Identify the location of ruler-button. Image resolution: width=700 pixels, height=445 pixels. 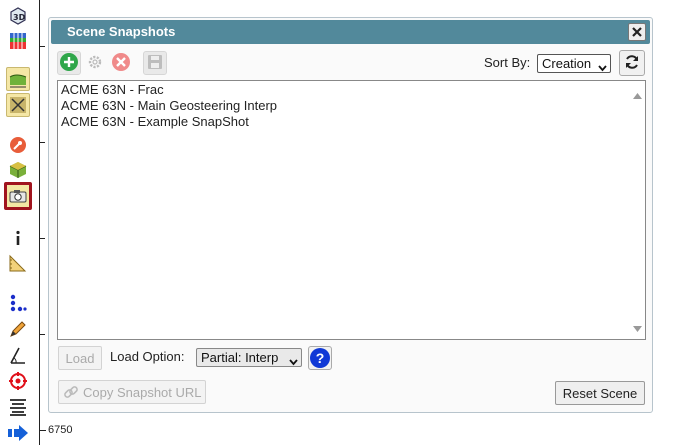
(18, 263).